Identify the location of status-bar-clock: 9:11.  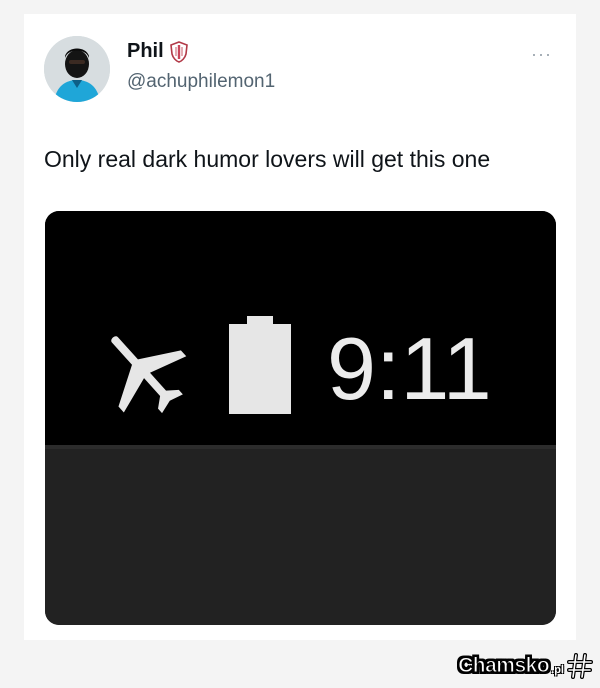
(409, 368).